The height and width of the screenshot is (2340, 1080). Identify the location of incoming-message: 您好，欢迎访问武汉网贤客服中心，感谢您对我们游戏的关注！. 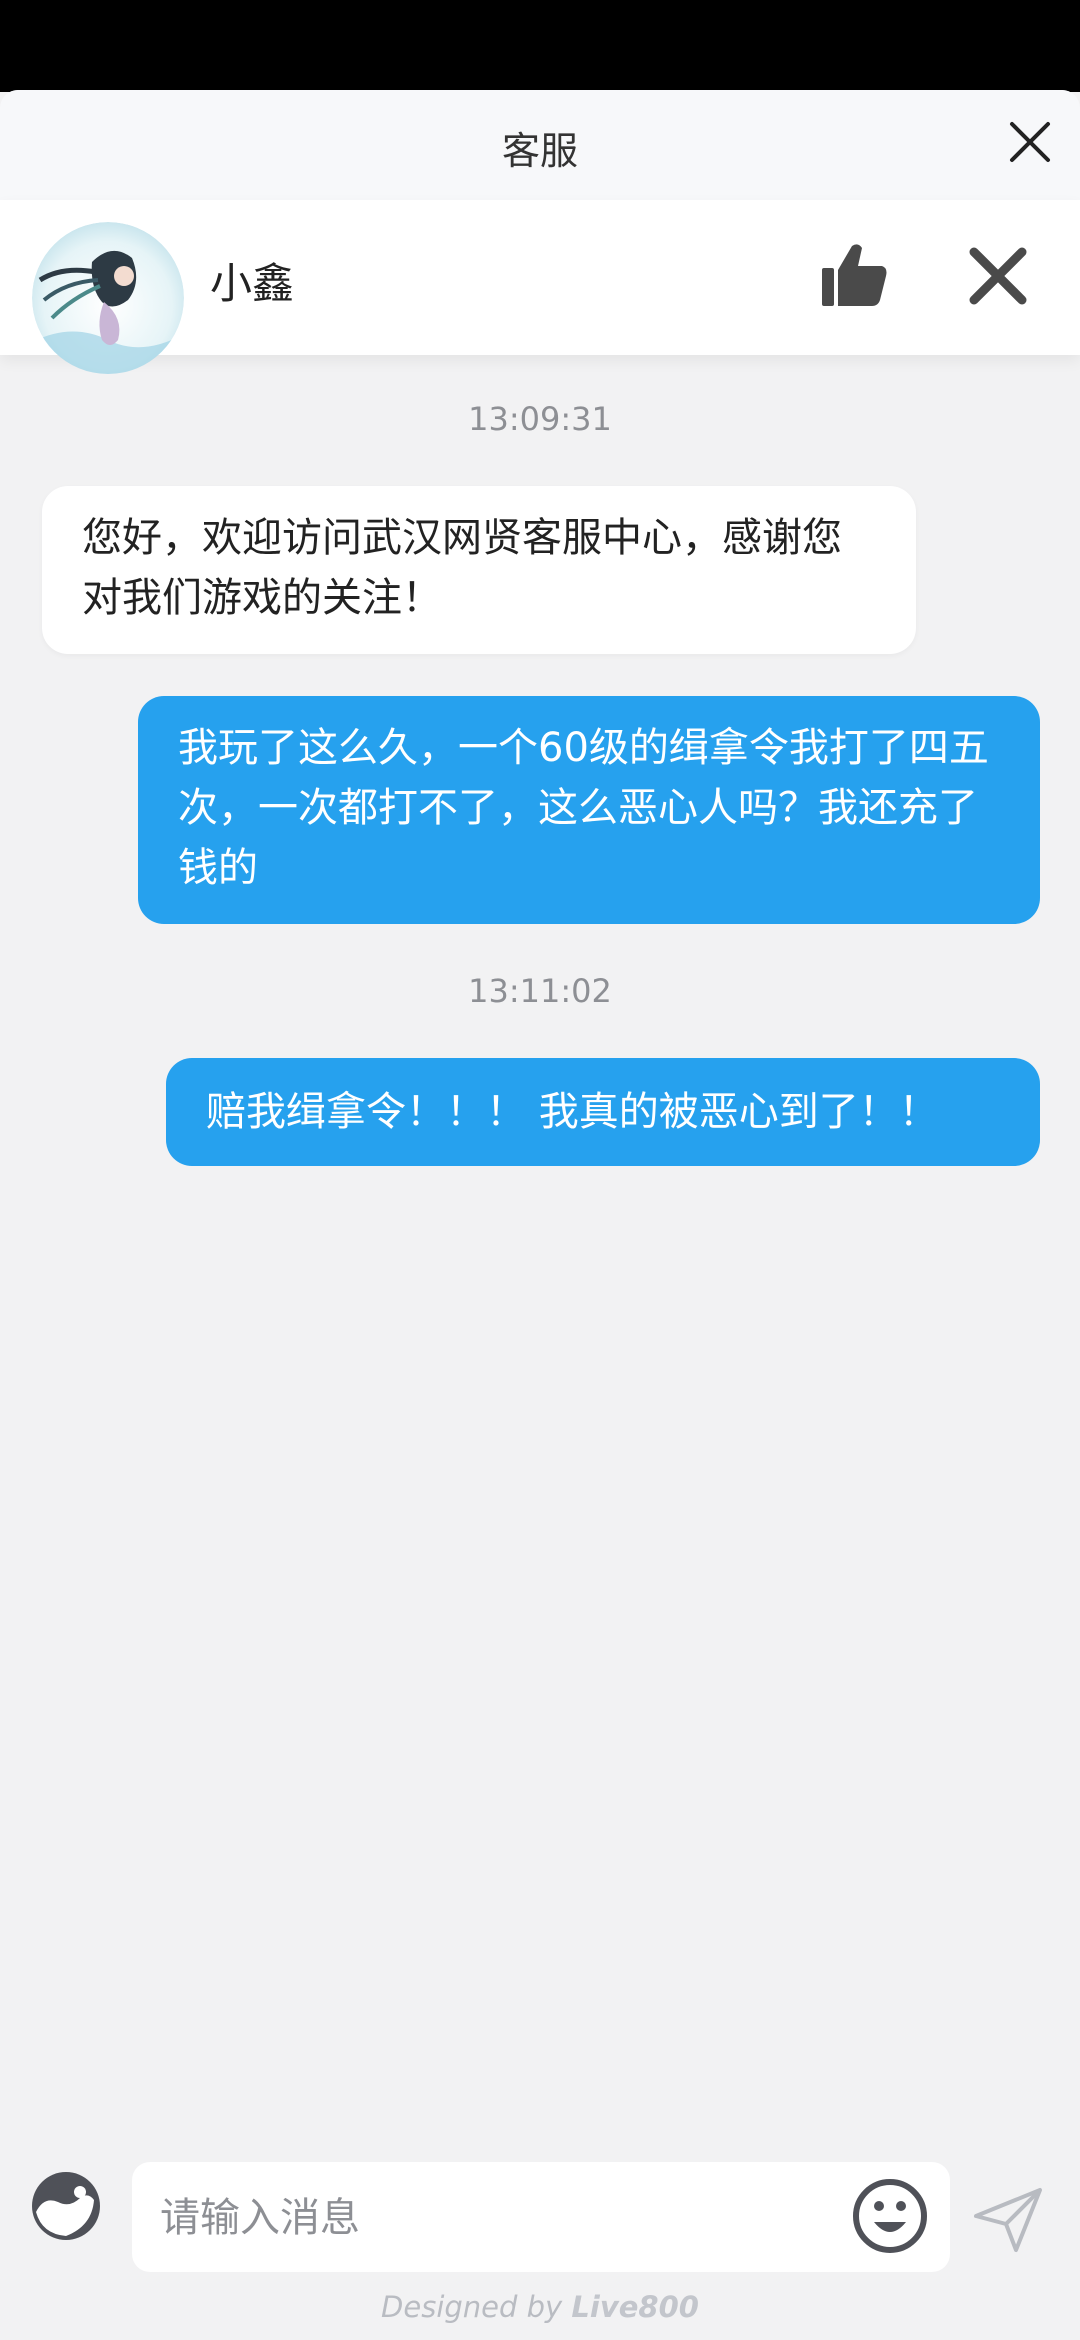
(479, 570).